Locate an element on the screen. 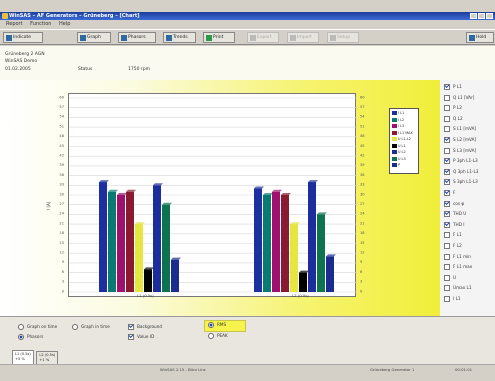 The width and height of the screenshot is (495, 381). measurement-option: F is located at coordinates (449, 193).